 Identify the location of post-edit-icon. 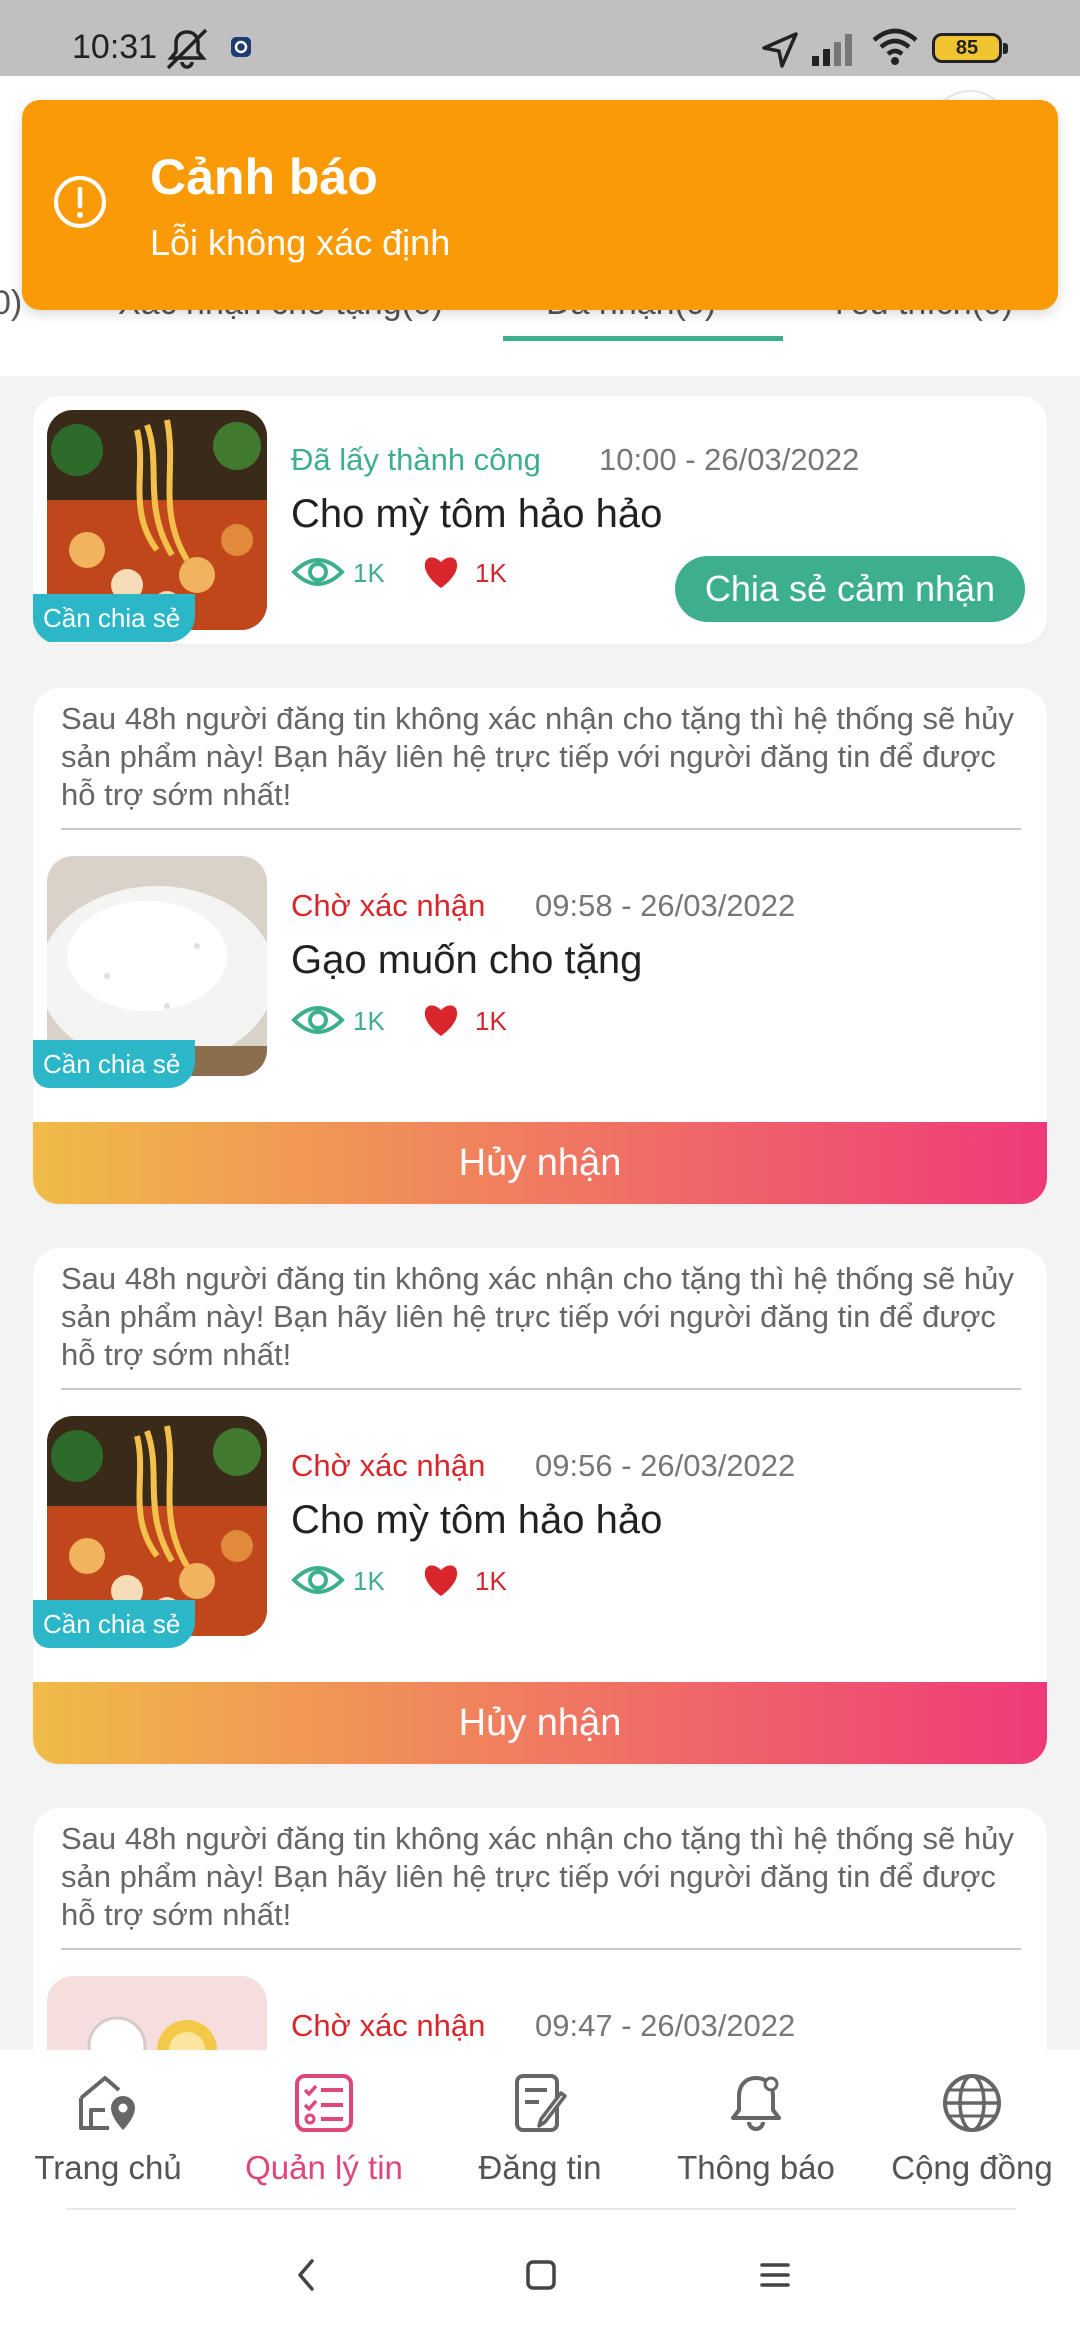
(541, 2103).